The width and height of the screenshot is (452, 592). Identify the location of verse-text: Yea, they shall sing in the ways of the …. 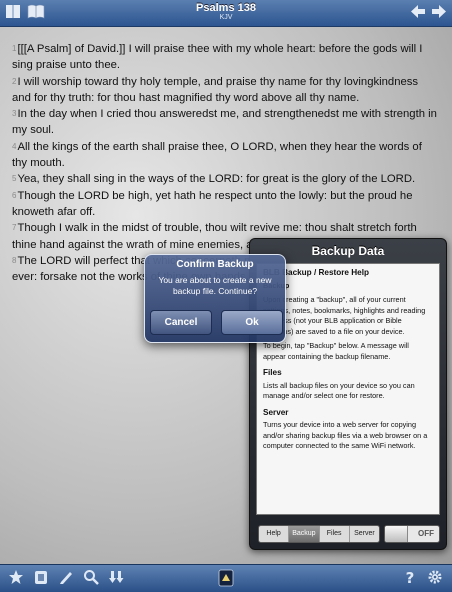
(216, 179).